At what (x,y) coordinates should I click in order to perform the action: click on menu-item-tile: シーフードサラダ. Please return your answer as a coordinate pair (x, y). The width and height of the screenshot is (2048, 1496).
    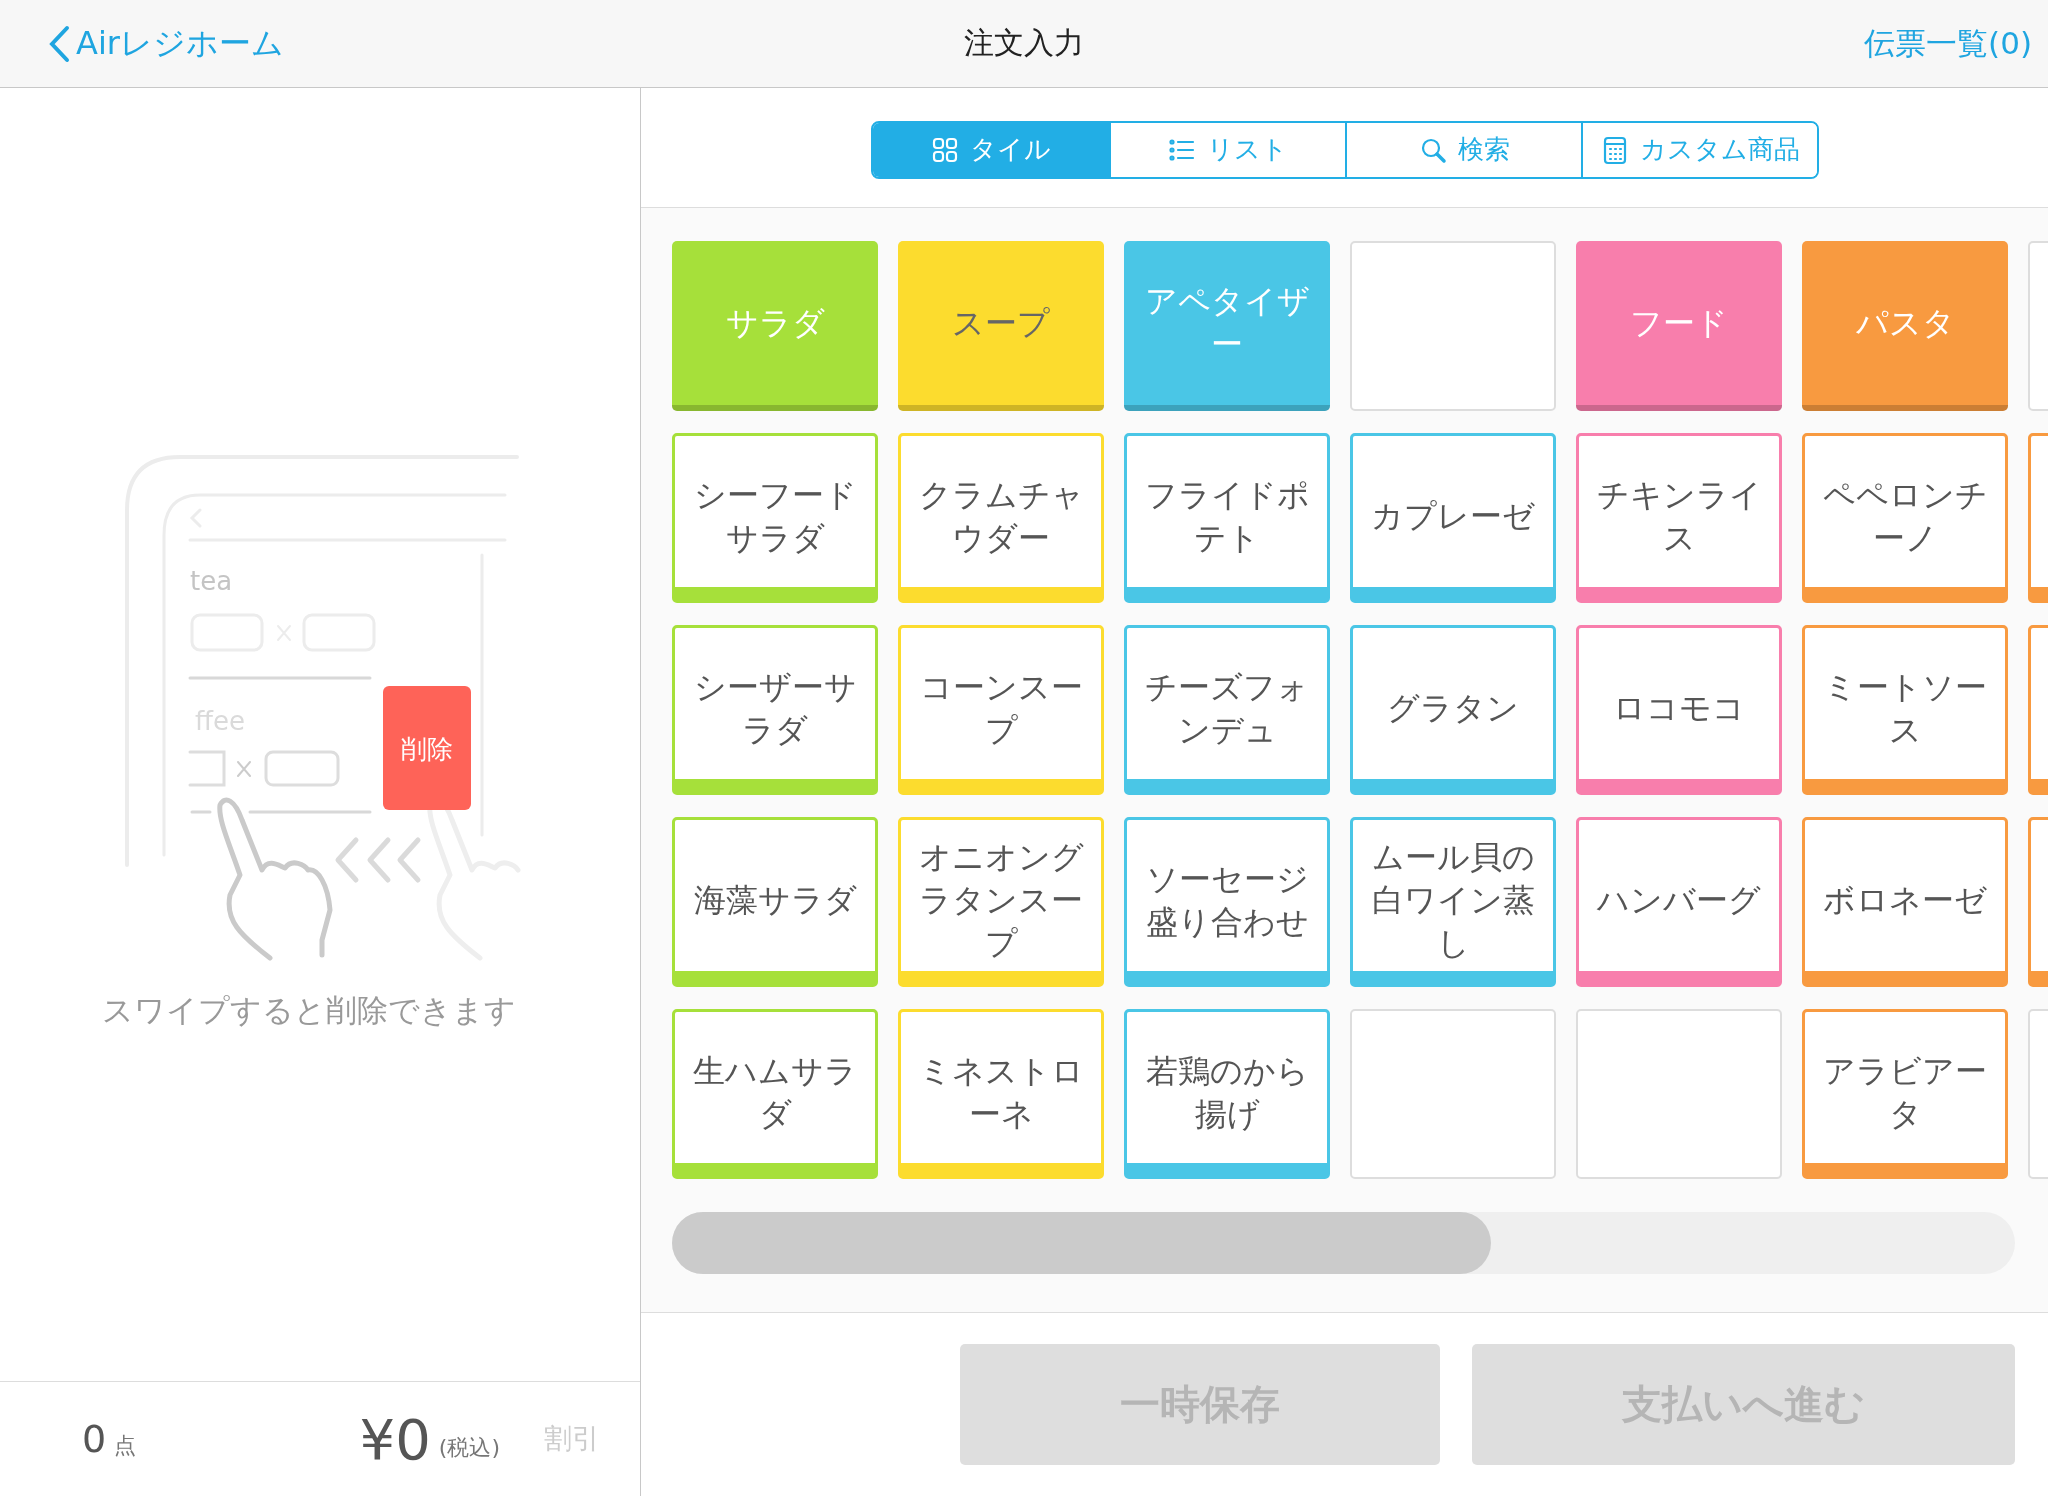
    Looking at the image, I should click on (775, 518).